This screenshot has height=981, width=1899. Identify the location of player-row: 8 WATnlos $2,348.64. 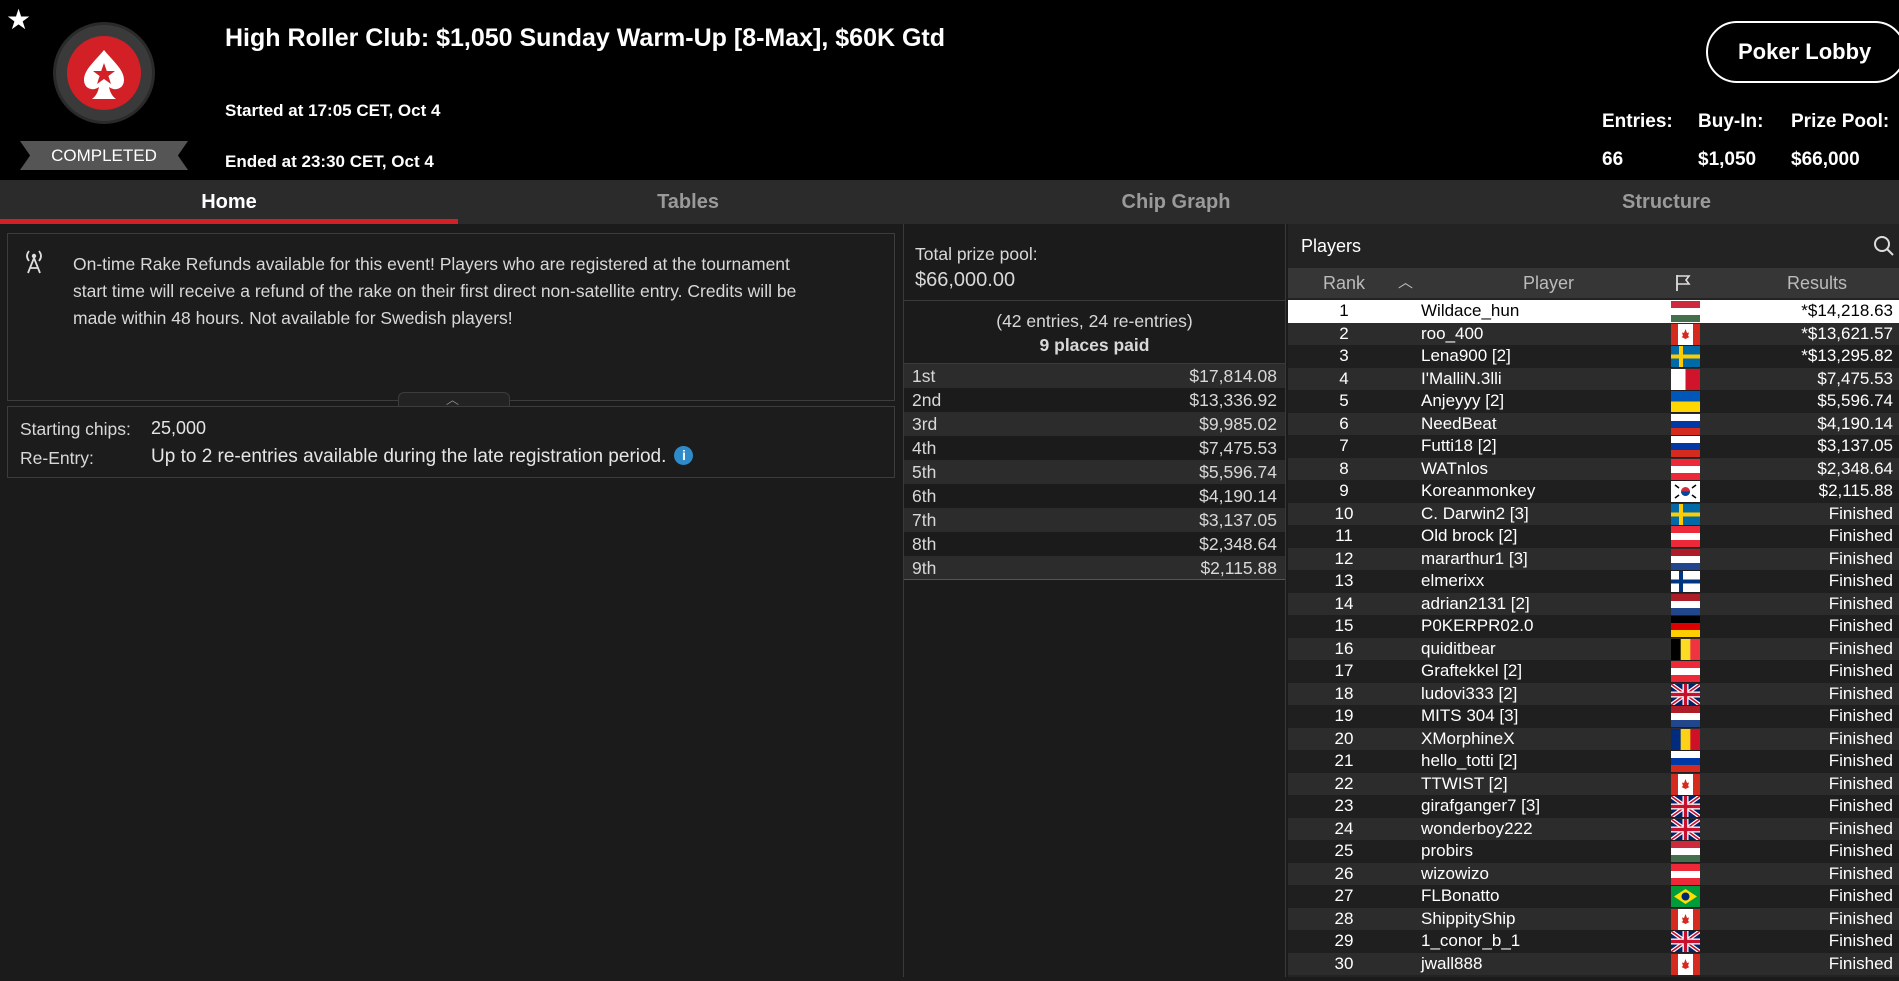
(1593, 468).